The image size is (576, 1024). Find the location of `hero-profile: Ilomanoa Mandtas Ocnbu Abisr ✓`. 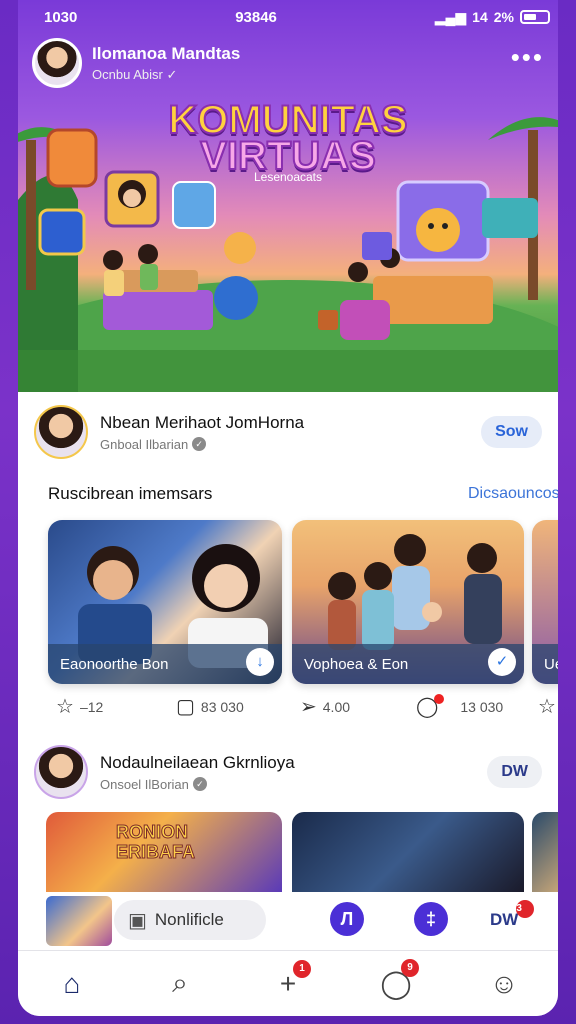

hero-profile: Ilomanoa Mandtas Ocnbu Abisr ✓ is located at coordinates (136, 63).